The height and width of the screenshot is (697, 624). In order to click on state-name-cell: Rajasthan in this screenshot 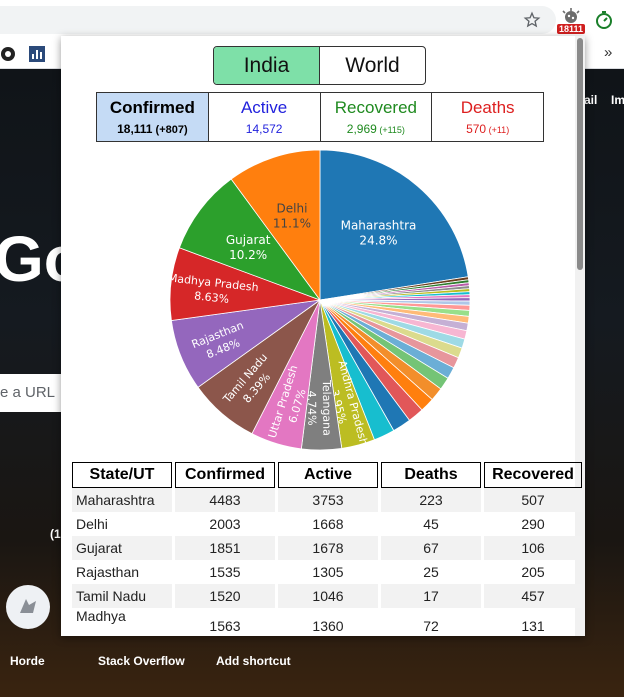, I will do `click(108, 572)`.